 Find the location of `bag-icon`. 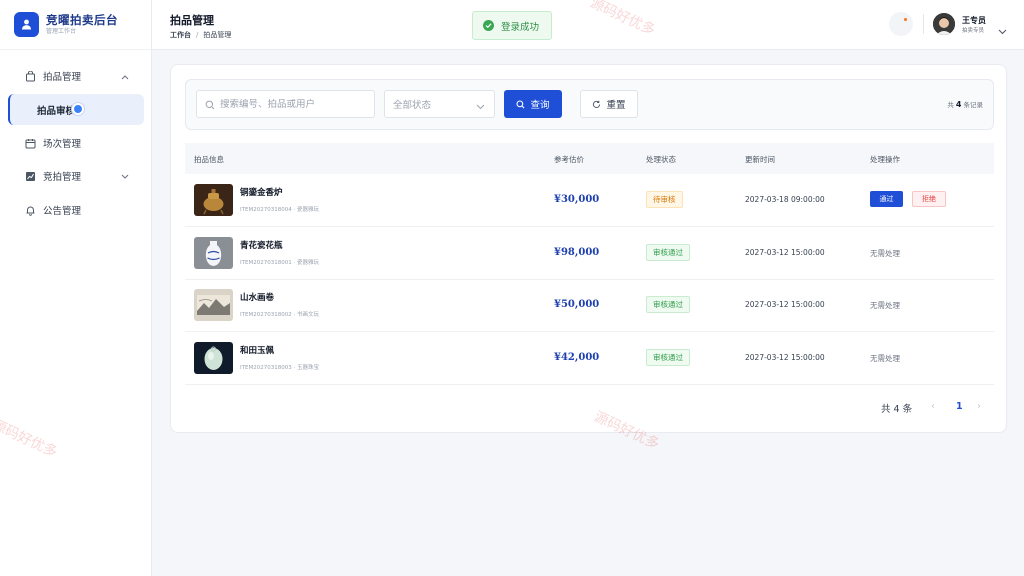

bag-icon is located at coordinates (30, 76).